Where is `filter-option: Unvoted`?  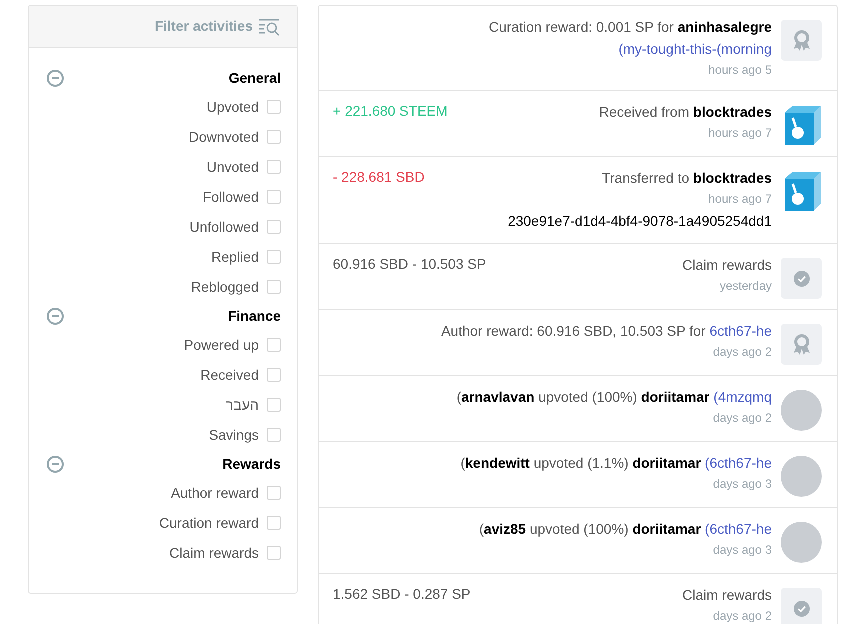 filter-option: Unvoted is located at coordinates (164, 167).